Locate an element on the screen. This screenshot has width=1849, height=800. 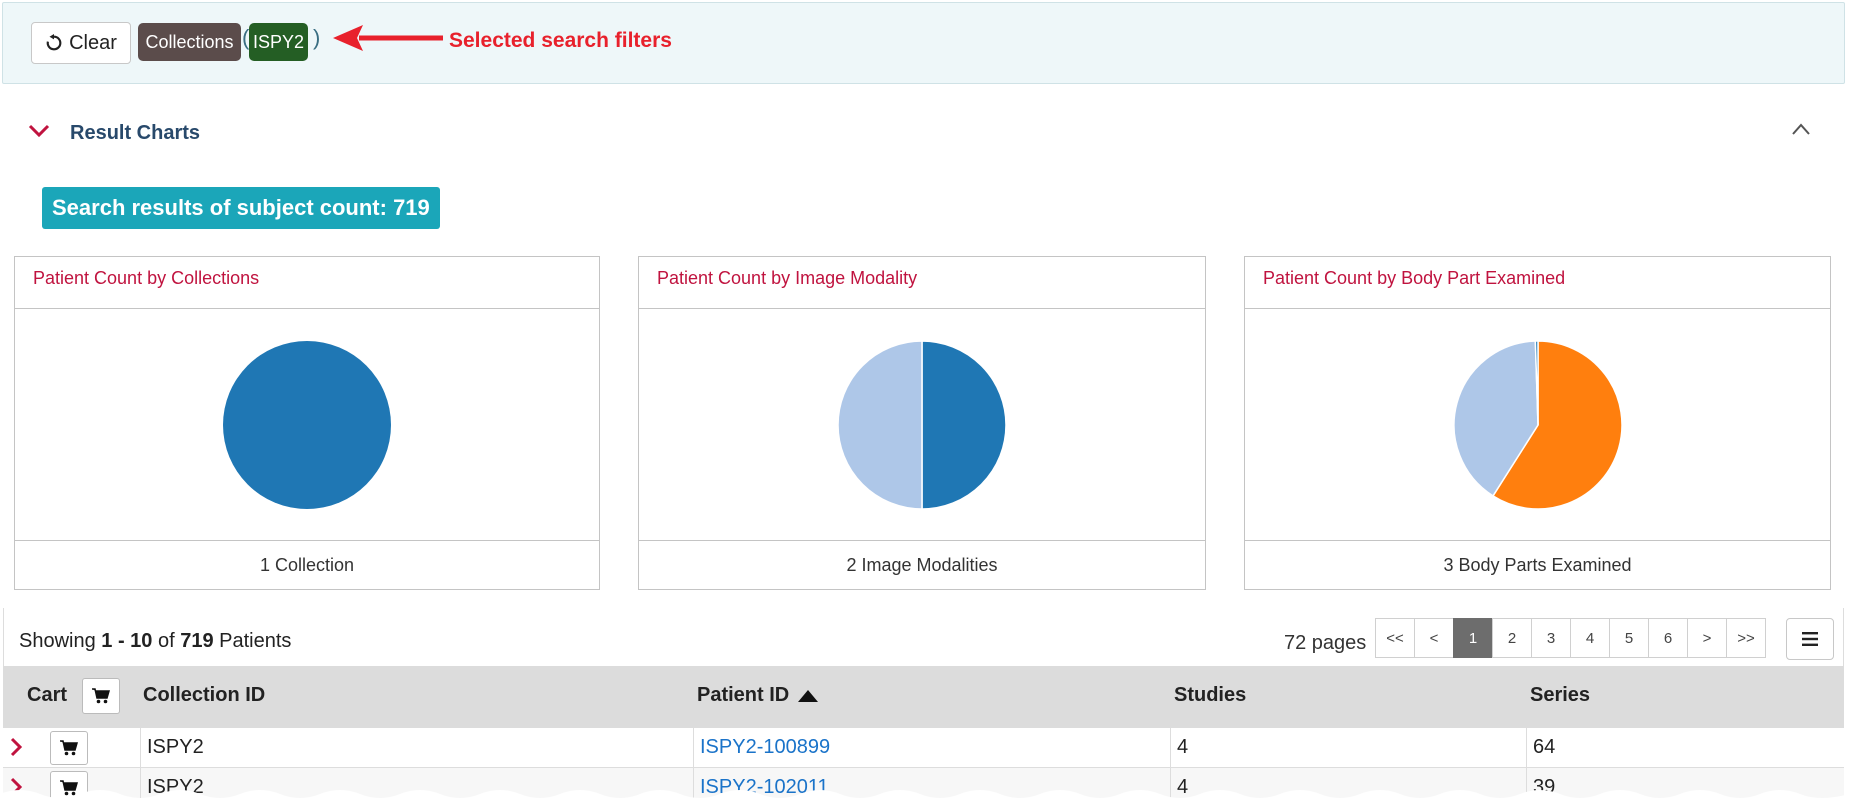
pagination: << < 1 2 3 4 5 6 > >> is located at coordinates (1570, 638).